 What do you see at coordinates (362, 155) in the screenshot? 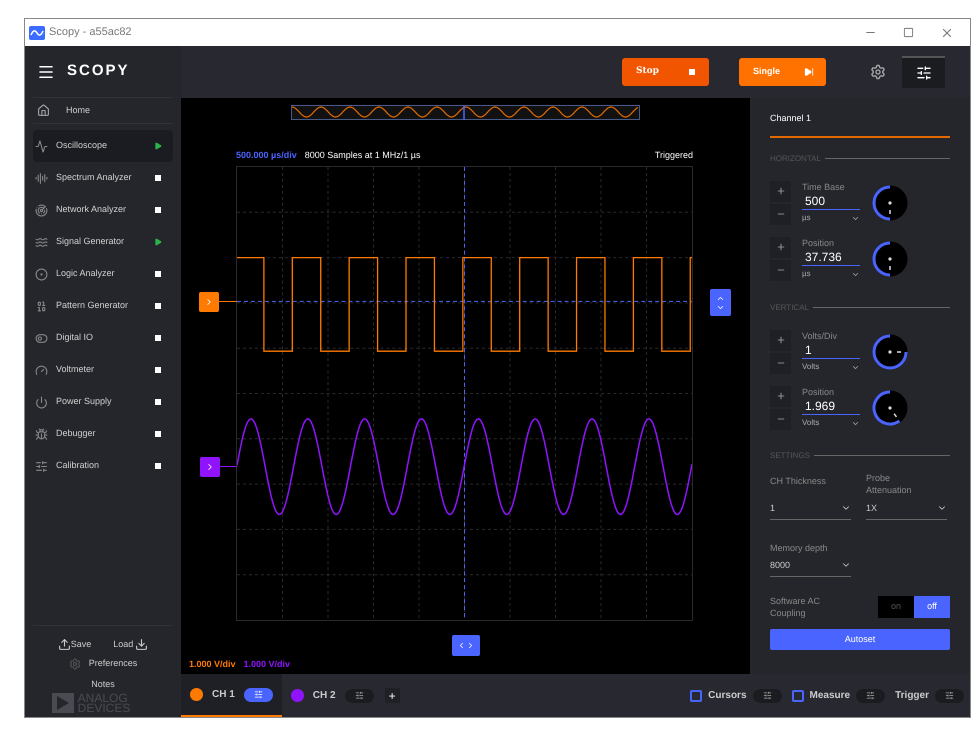
I see `sample-info: 8000 Samples at 1 MHz/1 µs` at bounding box center [362, 155].